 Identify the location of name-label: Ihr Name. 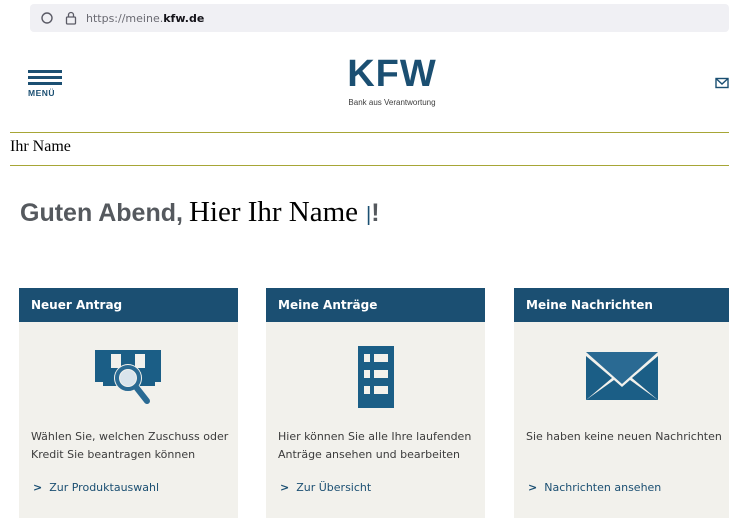
(40, 146).